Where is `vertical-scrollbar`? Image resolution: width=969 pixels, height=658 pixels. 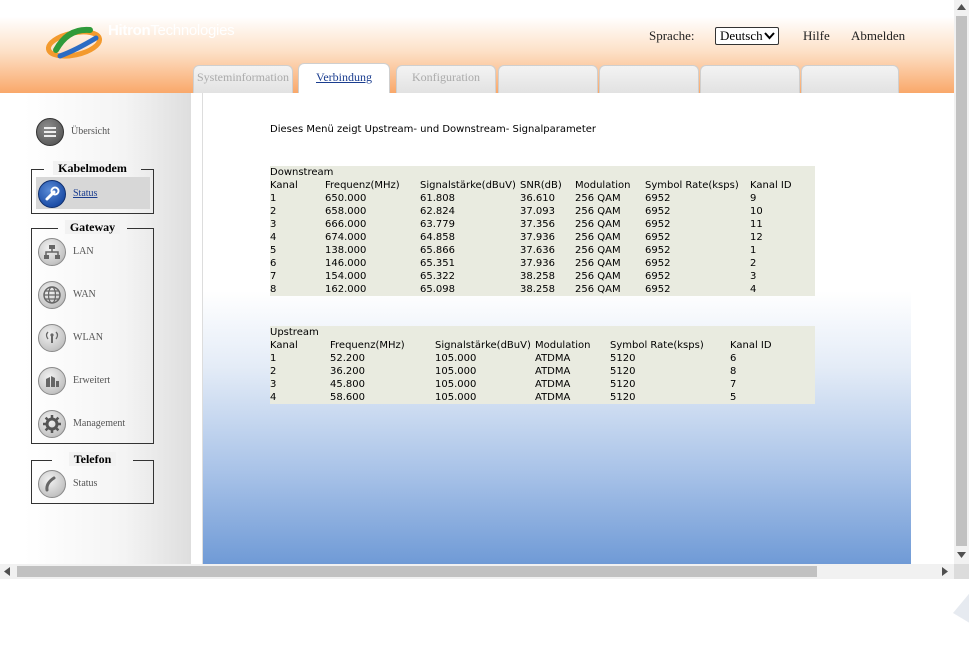
vertical-scrollbar is located at coordinates (961, 282).